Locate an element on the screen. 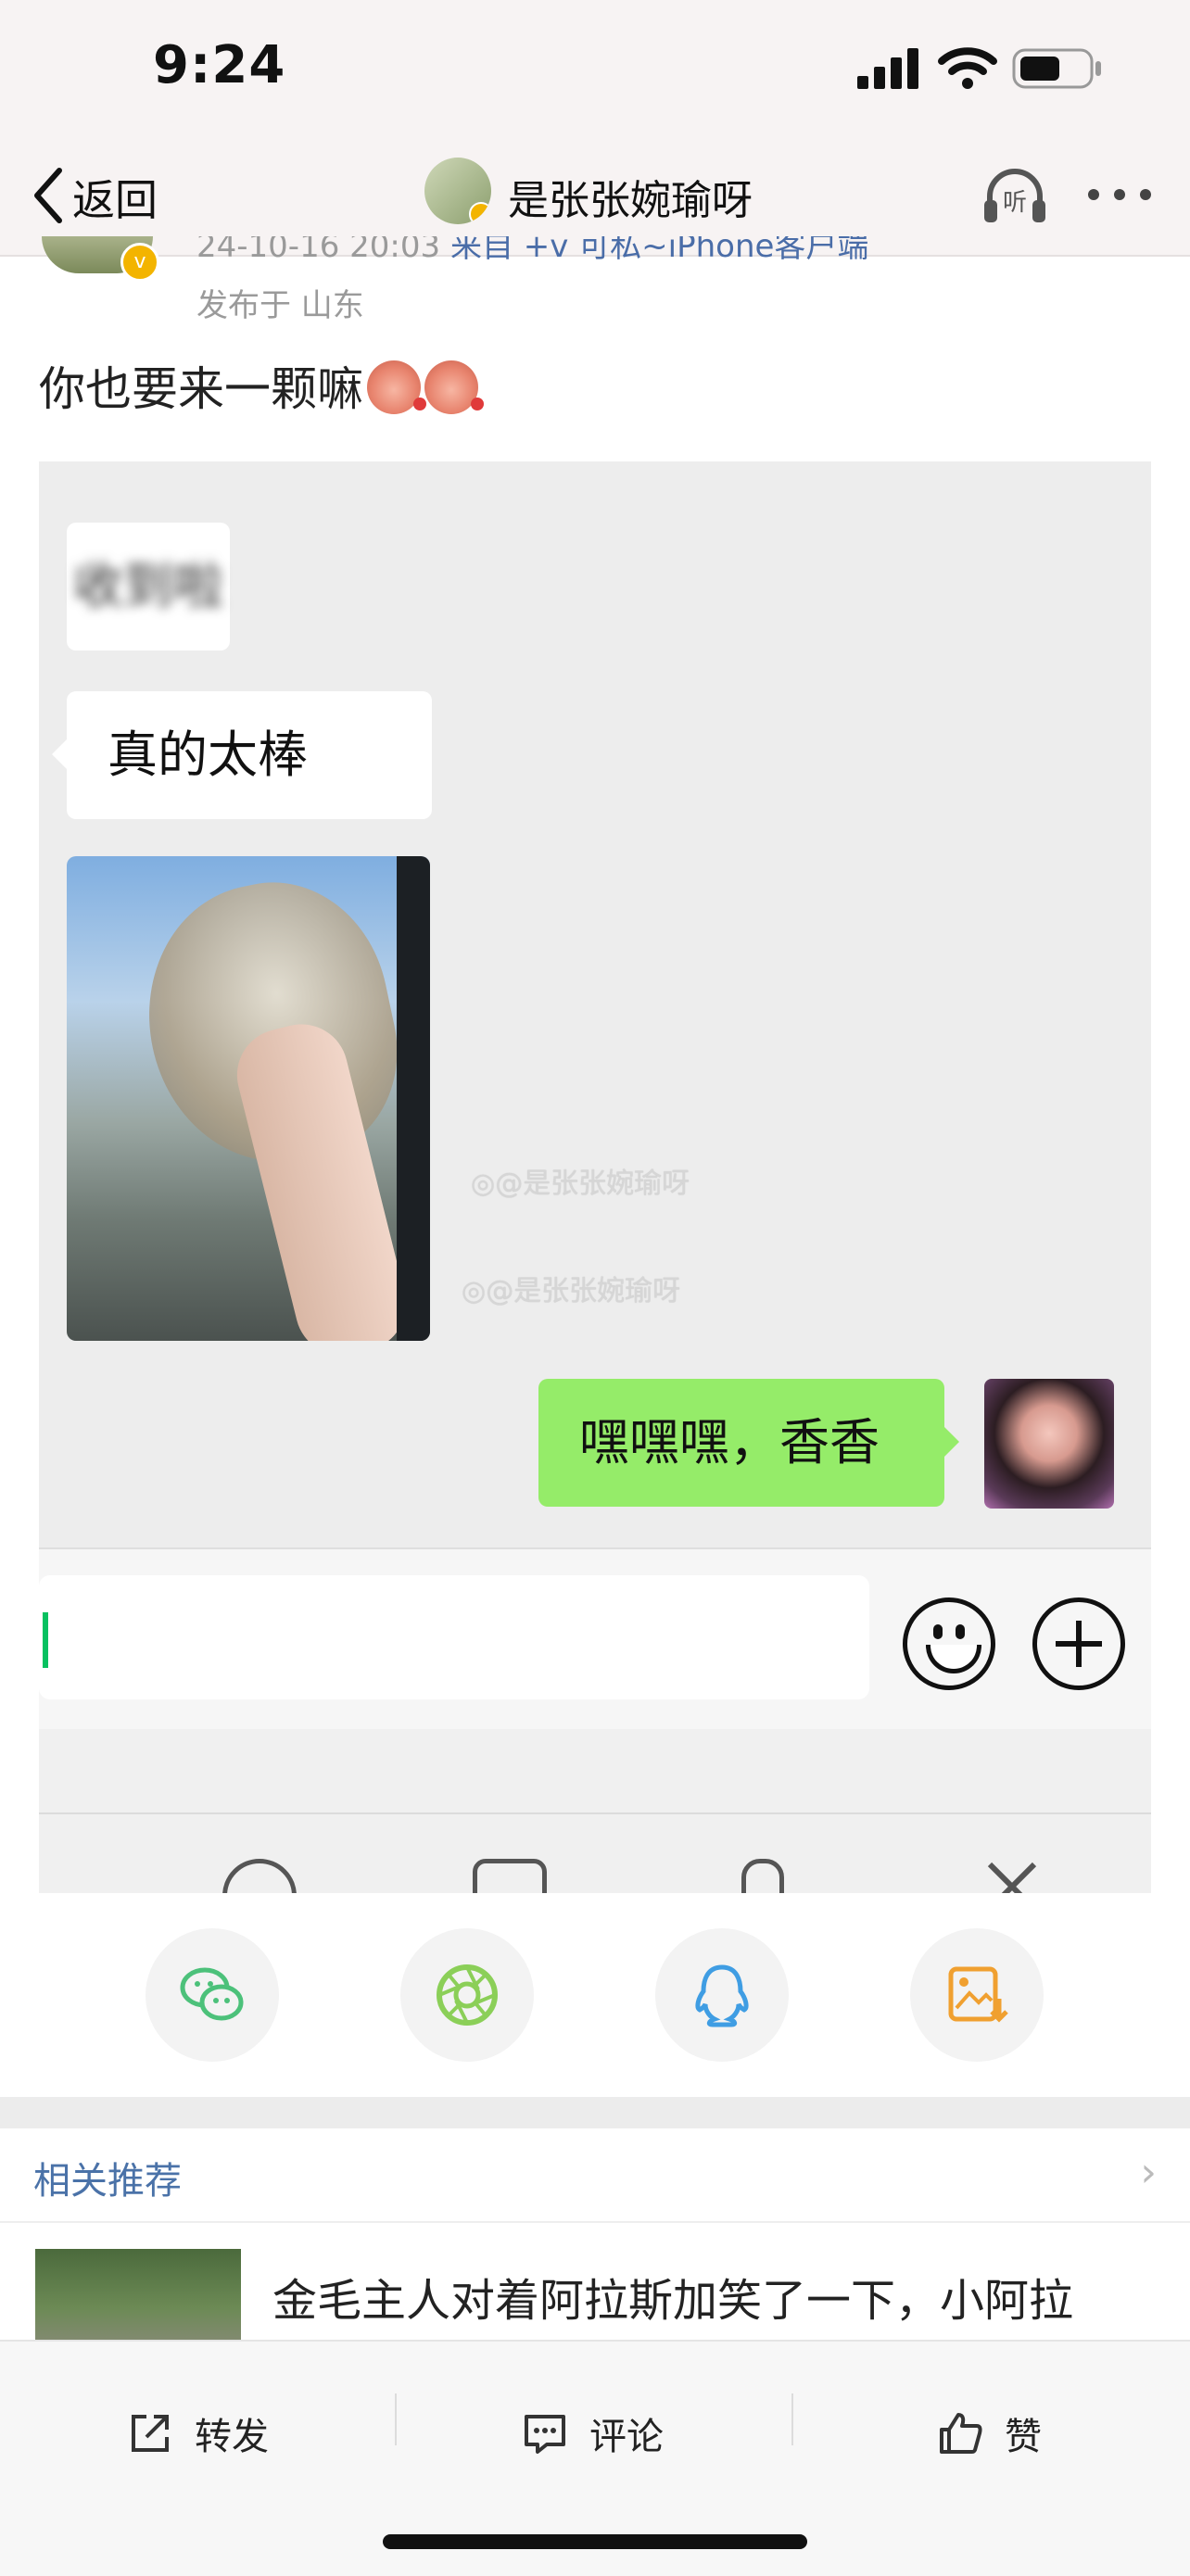  battery-icon is located at coordinates (1056, 68).